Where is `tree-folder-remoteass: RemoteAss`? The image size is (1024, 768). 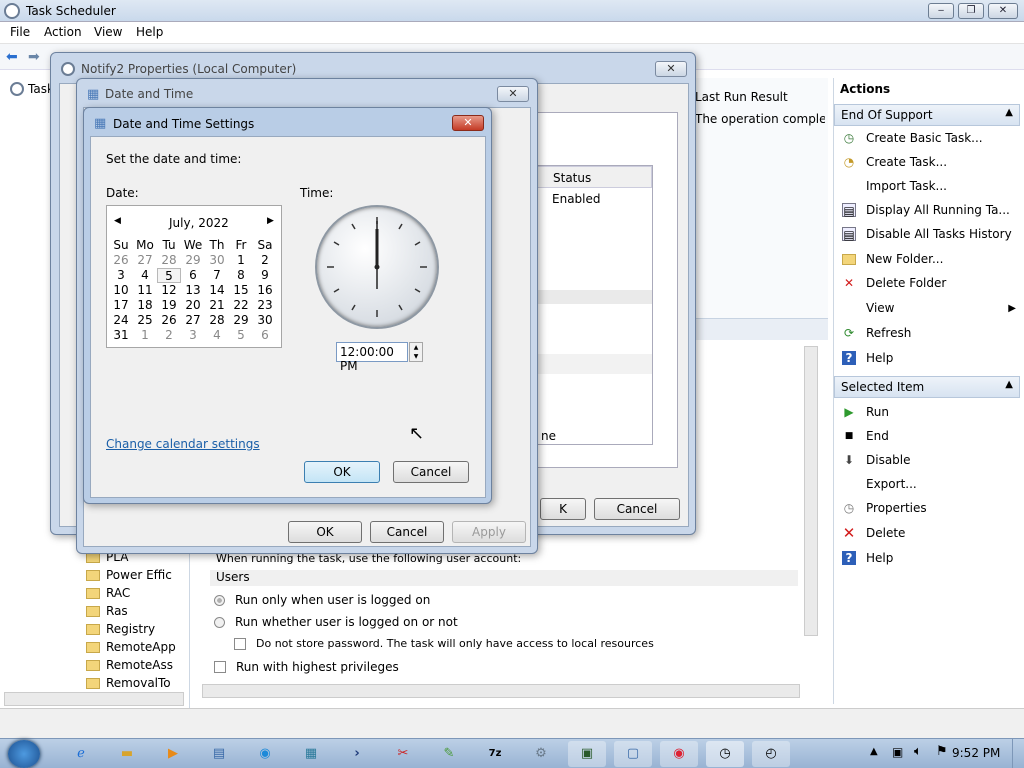 tree-folder-remoteass: RemoteAss is located at coordinates (138, 665).